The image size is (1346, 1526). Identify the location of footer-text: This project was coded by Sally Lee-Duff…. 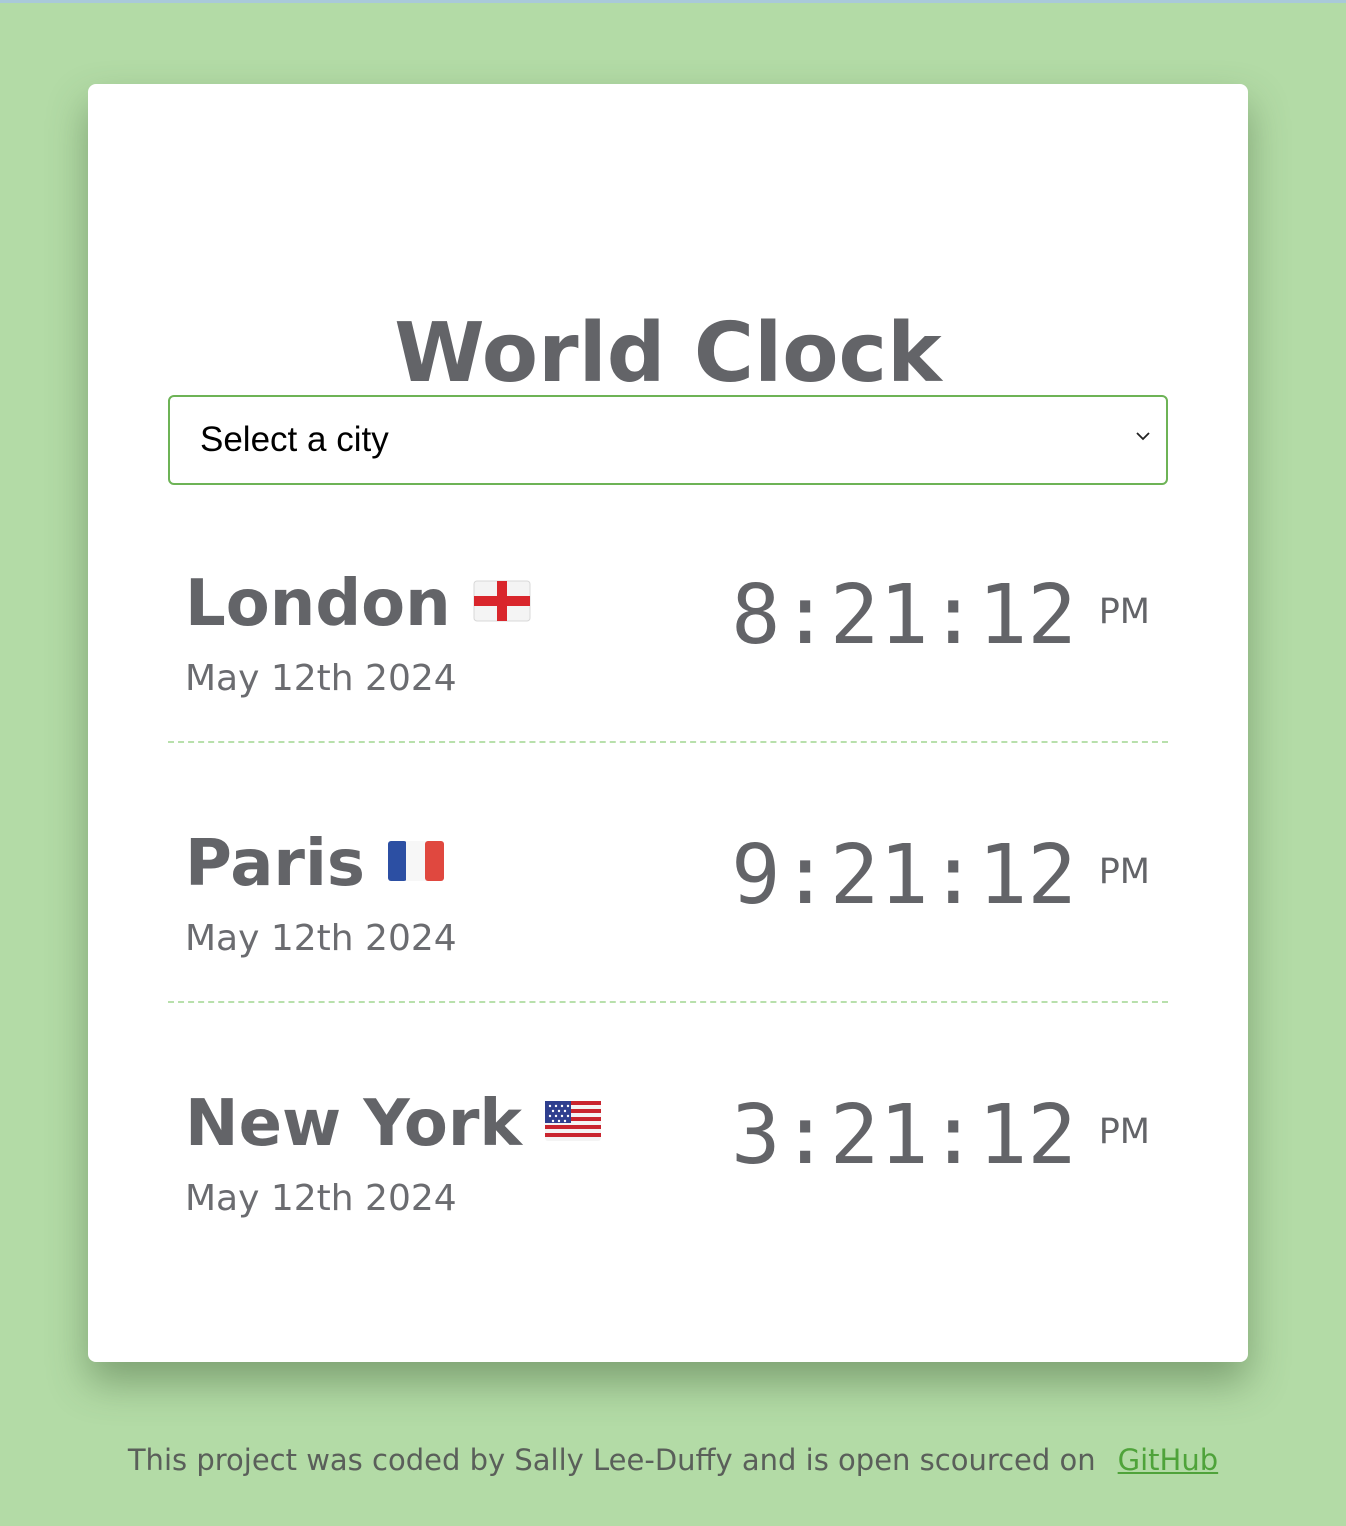
(611, 1460).